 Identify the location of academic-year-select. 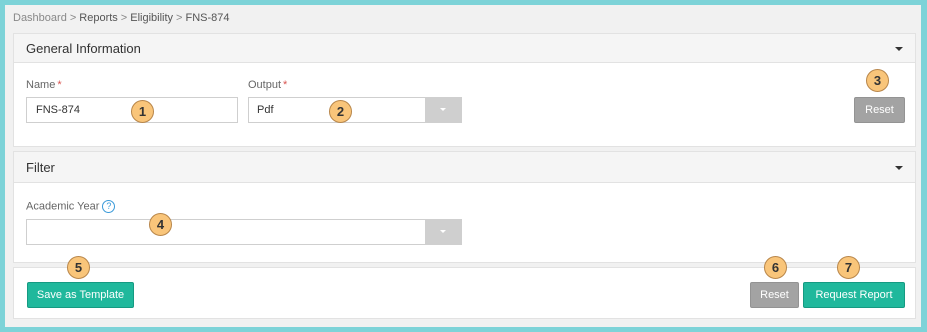
(244, 232).